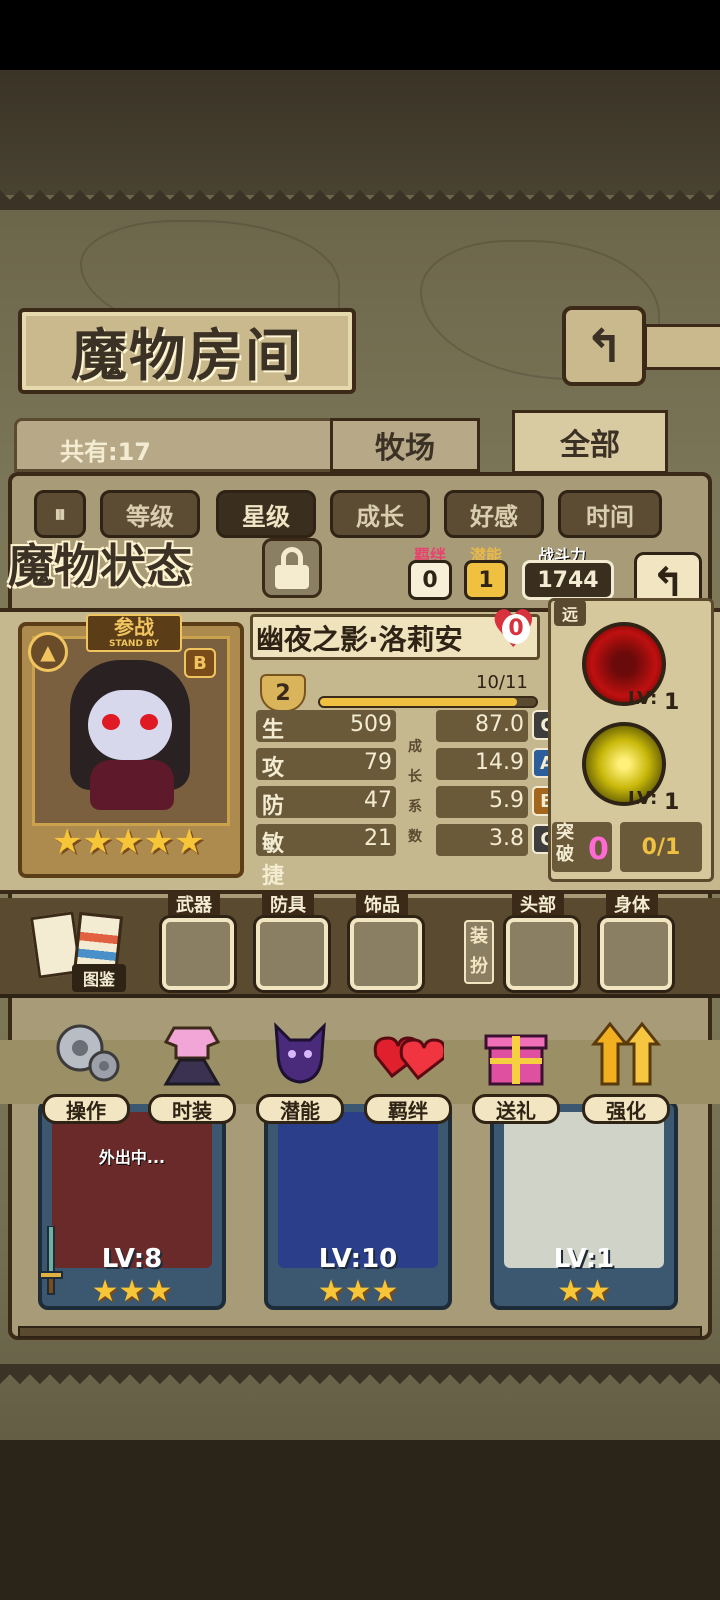 This screenshot has height=1600, width=720. I want to click on gift-label: 送礼, so click(516, 1109).